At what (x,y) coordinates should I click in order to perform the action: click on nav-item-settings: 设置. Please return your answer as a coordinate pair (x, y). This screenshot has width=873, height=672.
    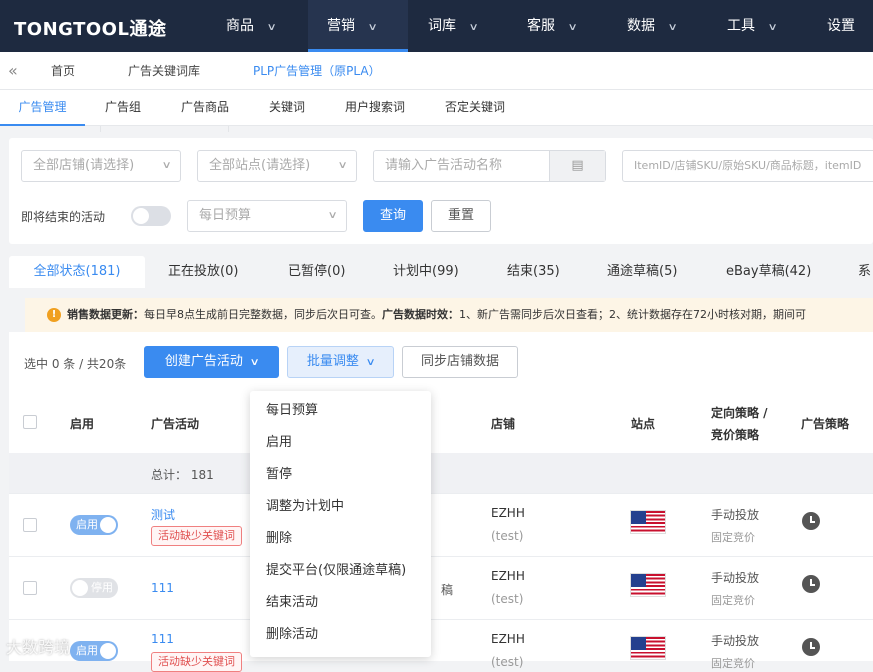
    Looking at the image, I should click on (841, 26).